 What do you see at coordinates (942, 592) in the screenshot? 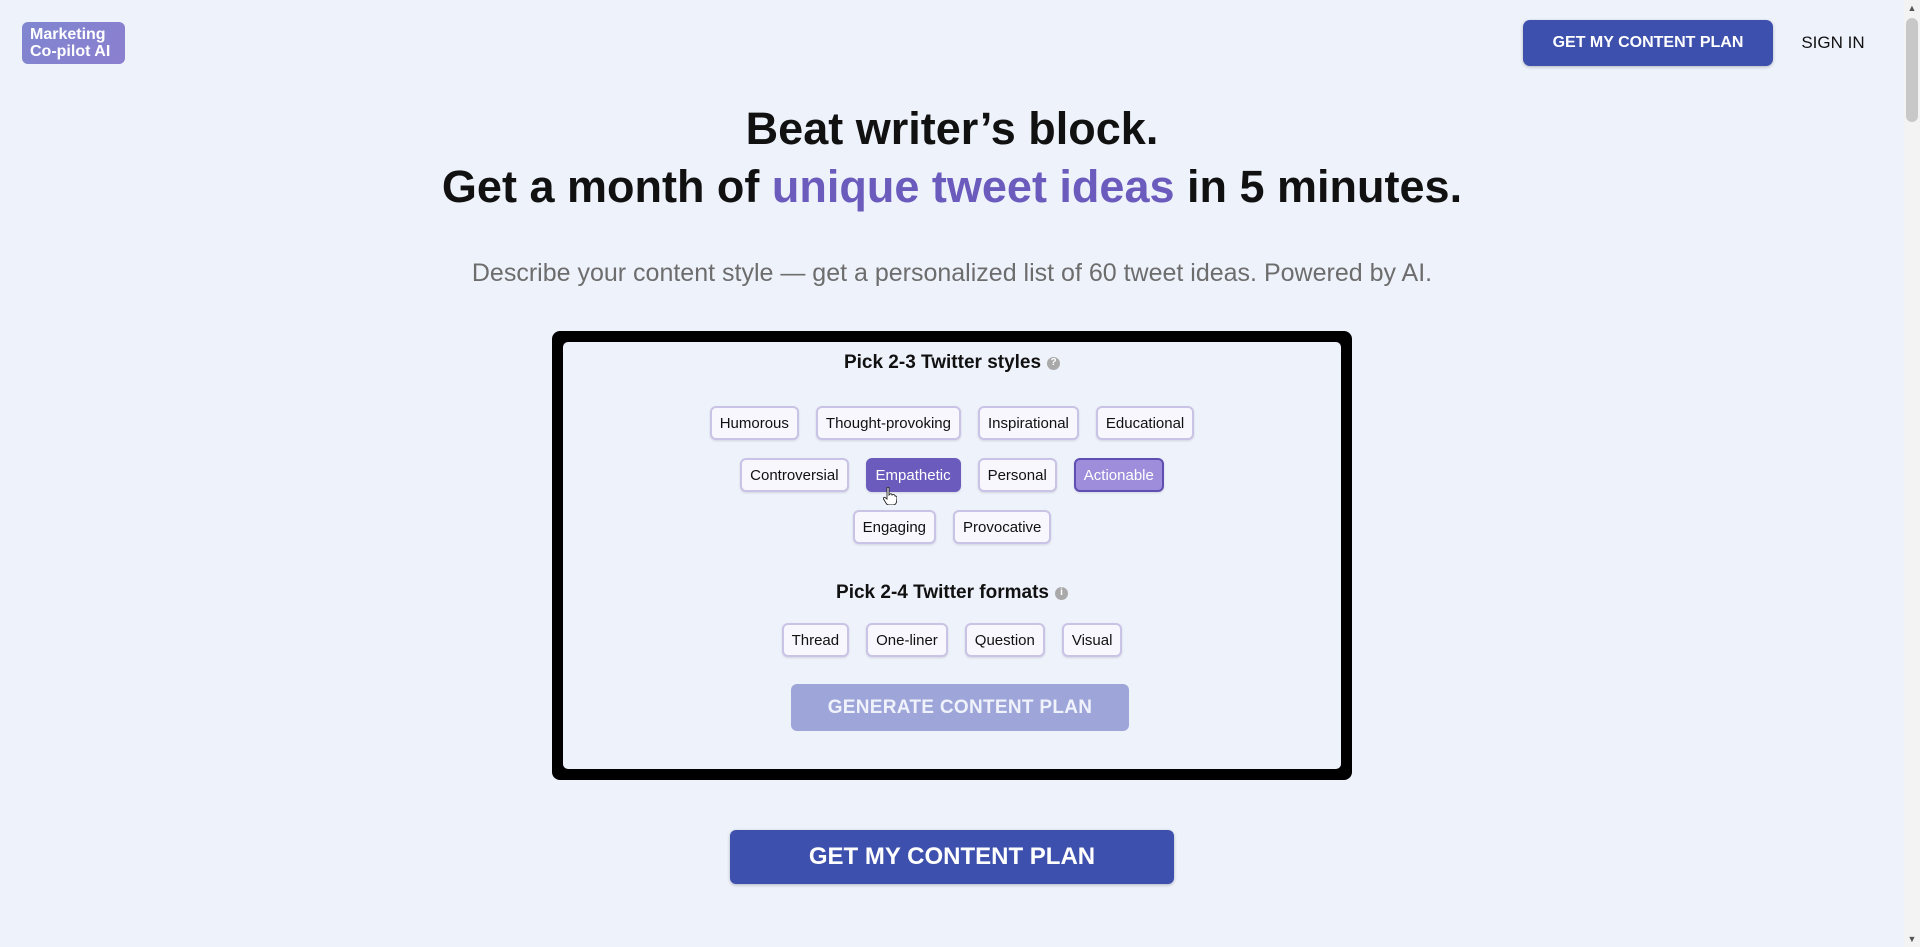
I see `formats-title-text: Pick 2-4 Twitter formats` at bounding box center [942, 592].